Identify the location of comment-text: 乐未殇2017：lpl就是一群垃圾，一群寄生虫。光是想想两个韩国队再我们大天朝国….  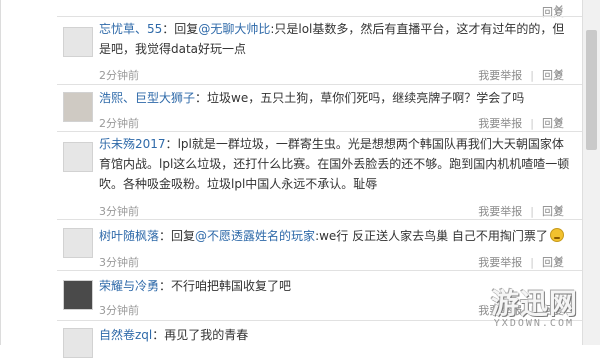
(335, 164).